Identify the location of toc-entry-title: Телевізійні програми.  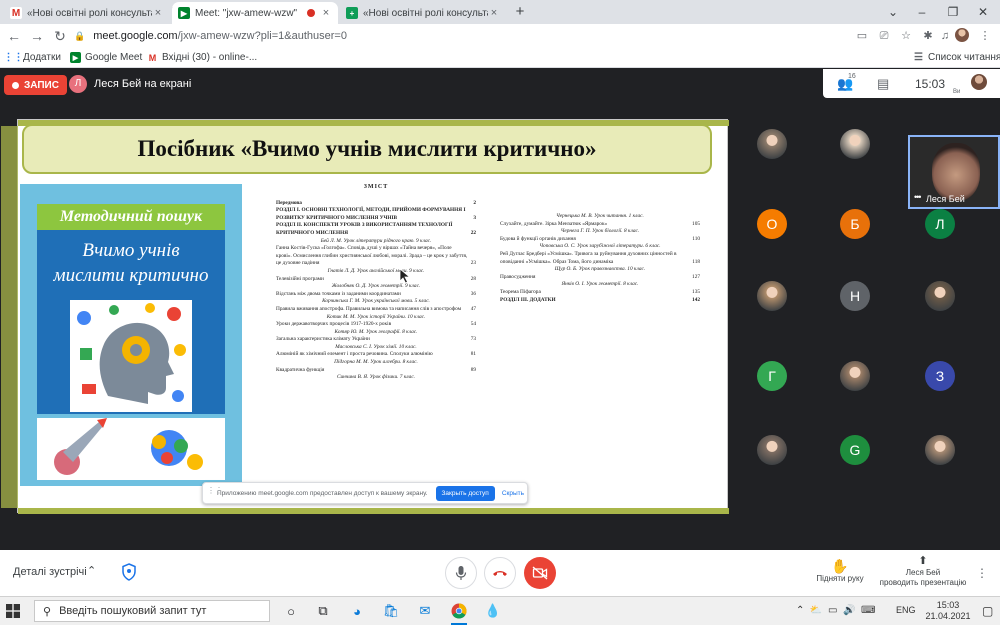
(300, 278).